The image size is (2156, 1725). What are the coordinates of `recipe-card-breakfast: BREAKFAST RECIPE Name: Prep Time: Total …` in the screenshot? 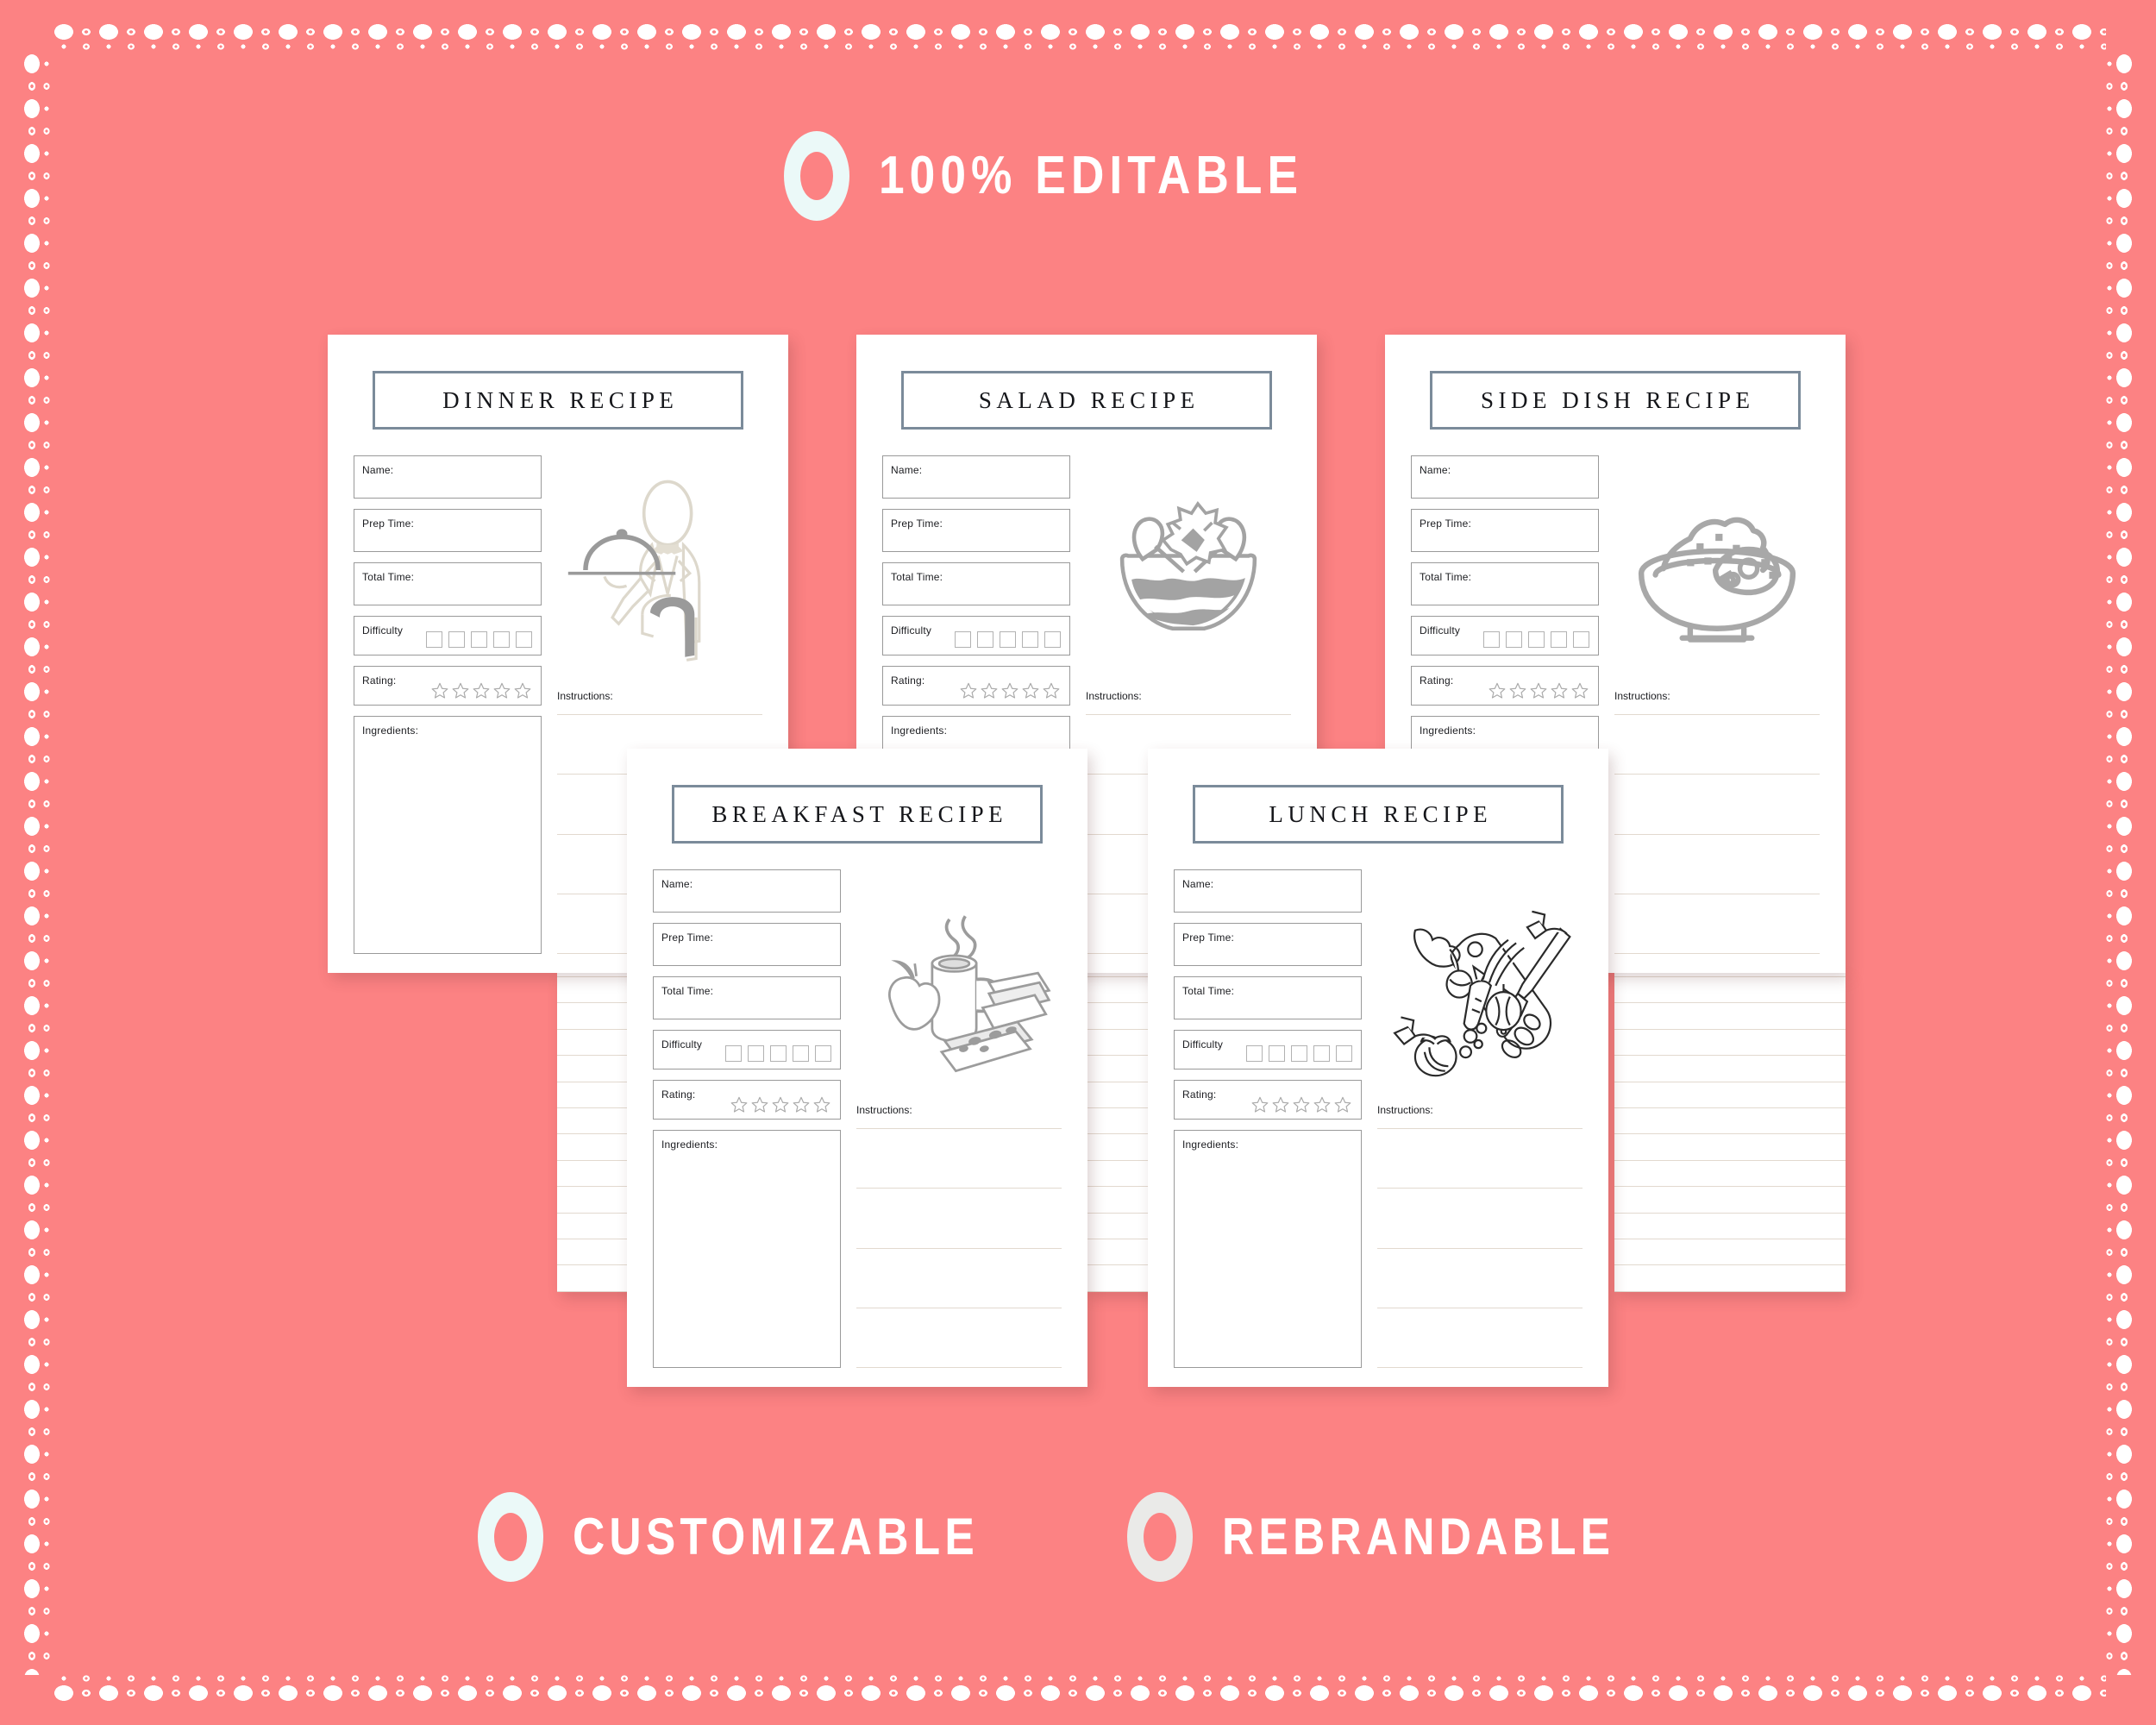 It's located at (857, 1068).